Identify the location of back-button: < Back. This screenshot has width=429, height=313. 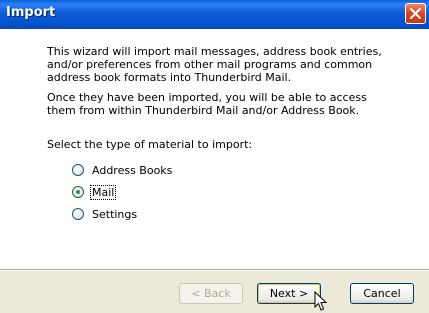
(211, 293).